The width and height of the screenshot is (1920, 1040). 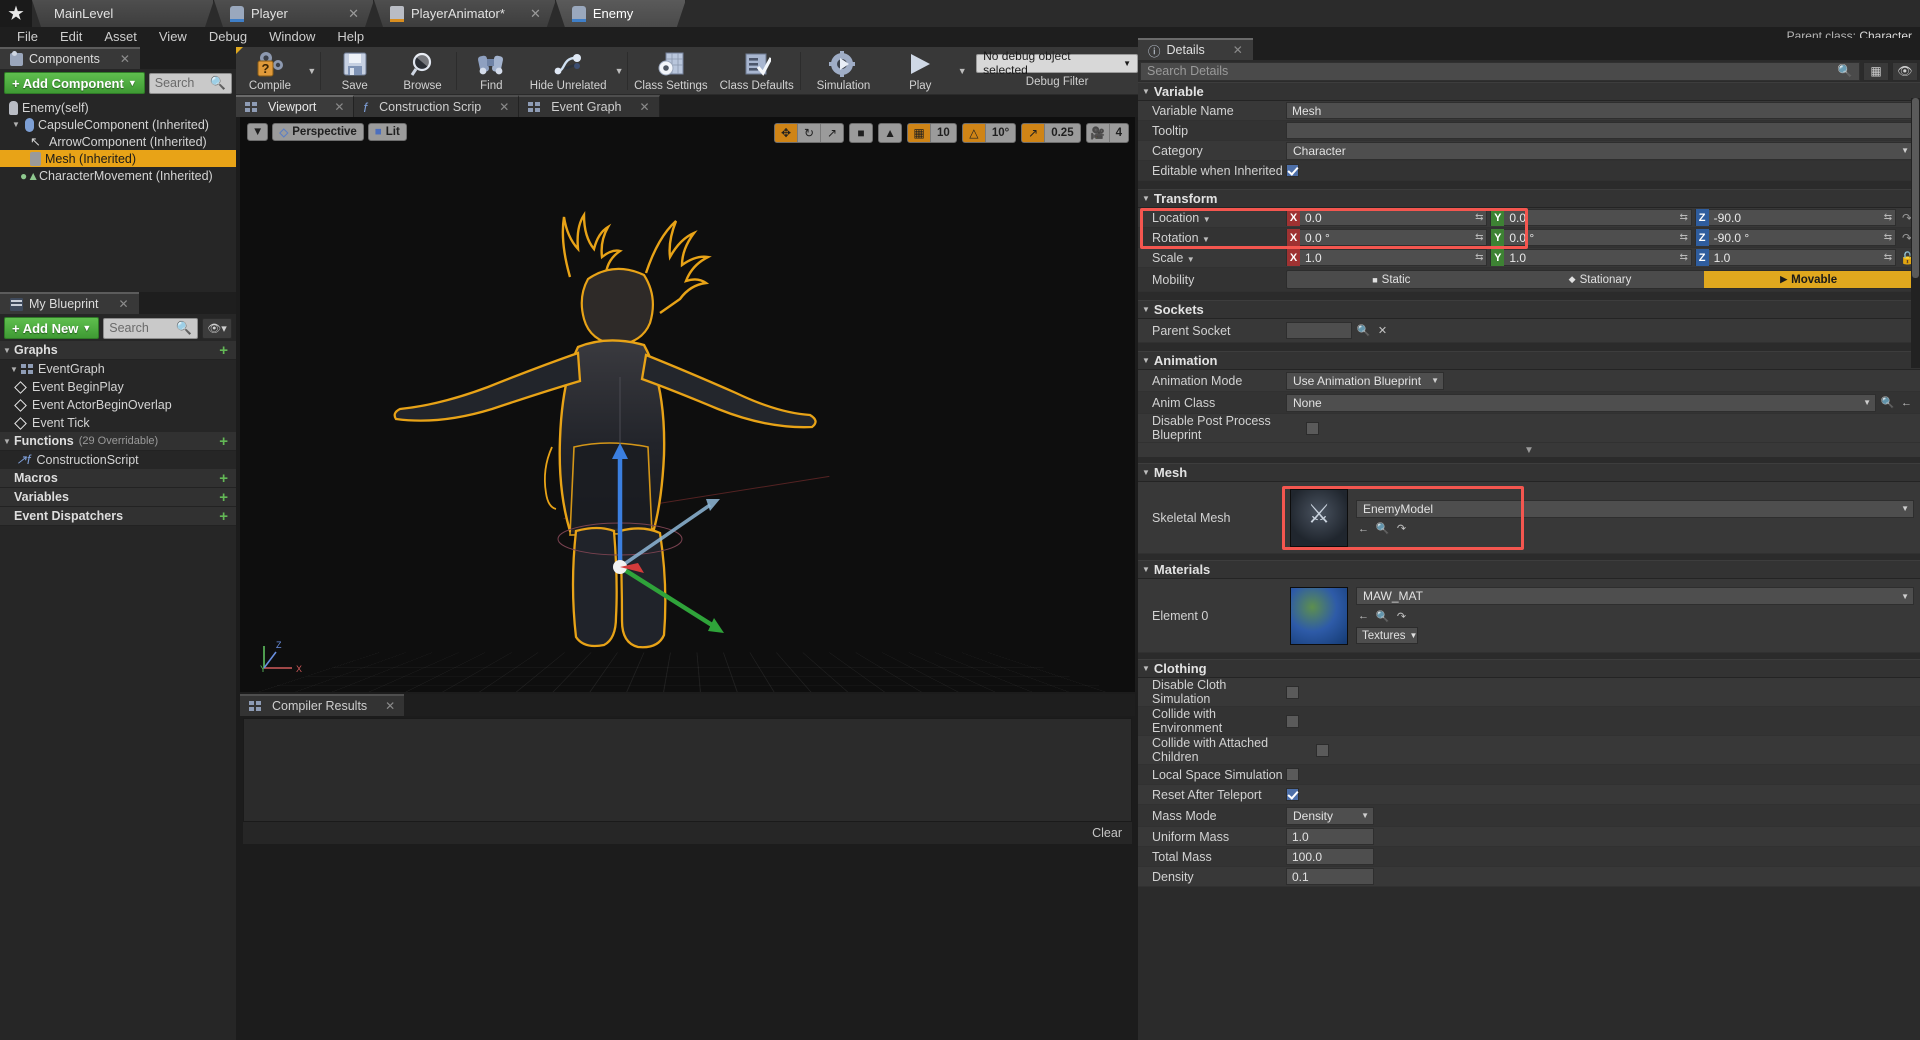 I want to click on socket-browse-icon: 🔍, so click(x=1363, y=331).